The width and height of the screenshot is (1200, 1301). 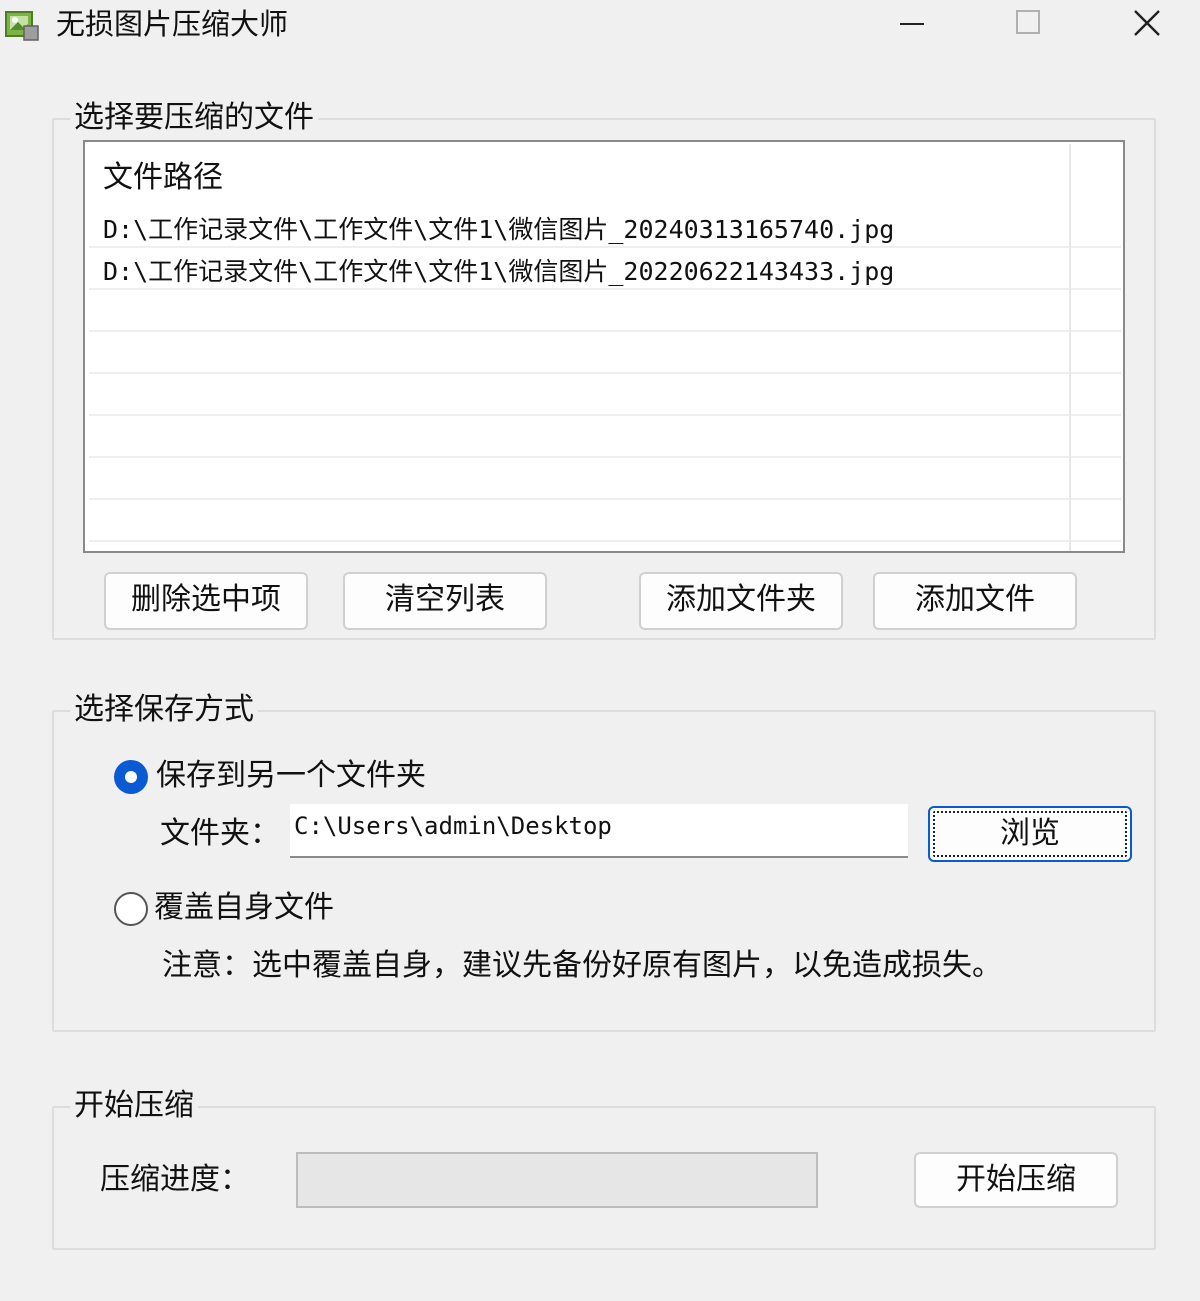 I want to click on window-title: 无损图片压缩大师, so click(x=172, y=24).